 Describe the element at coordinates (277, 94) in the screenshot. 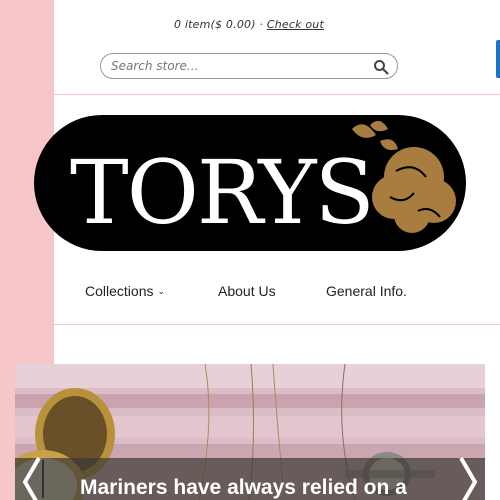

I see `header-divider` at that location.